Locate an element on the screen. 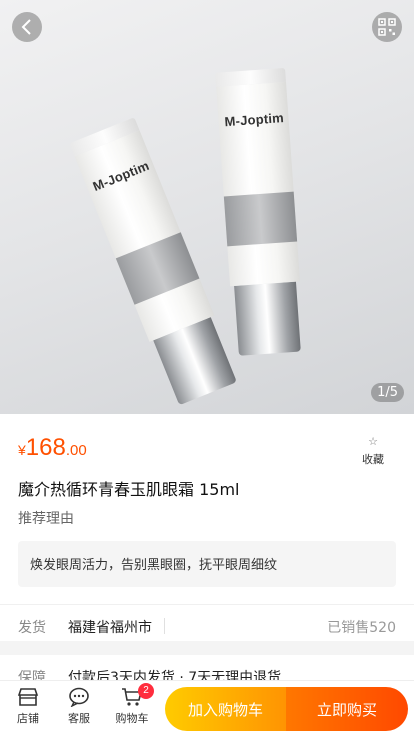  section-gap is located at coordinates (207, 648).